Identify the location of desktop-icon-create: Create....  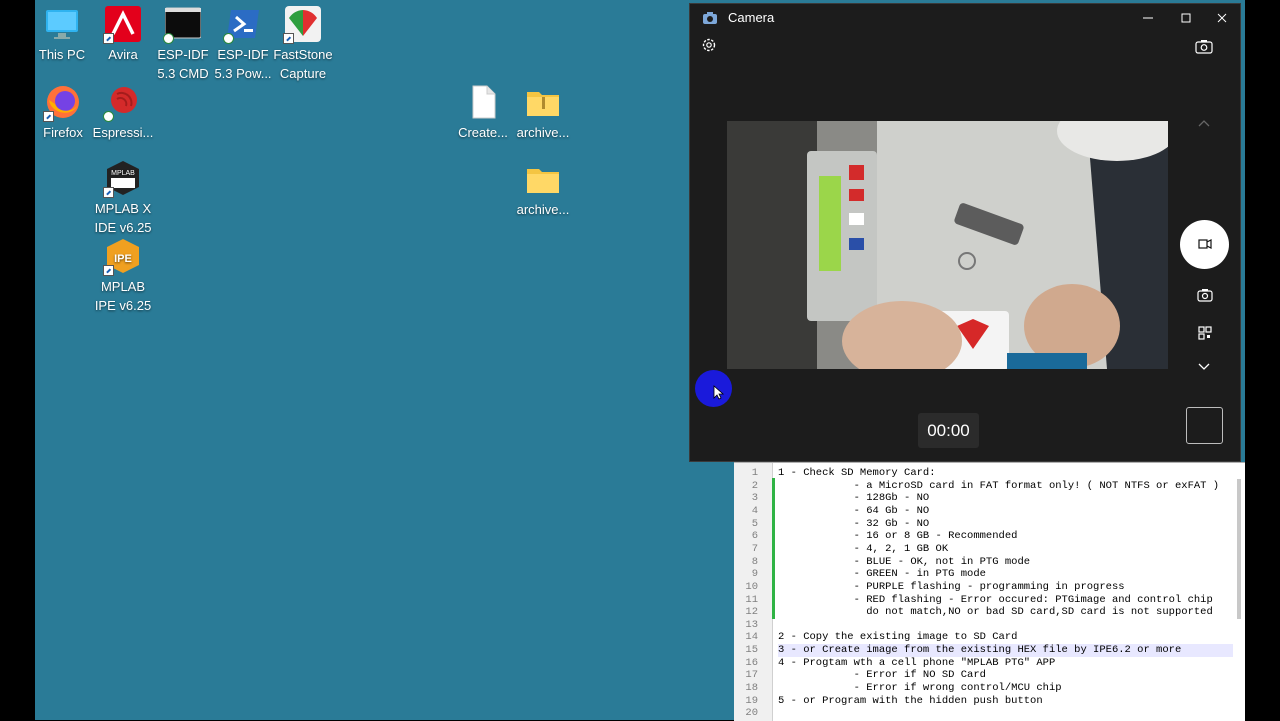
(483, 110).